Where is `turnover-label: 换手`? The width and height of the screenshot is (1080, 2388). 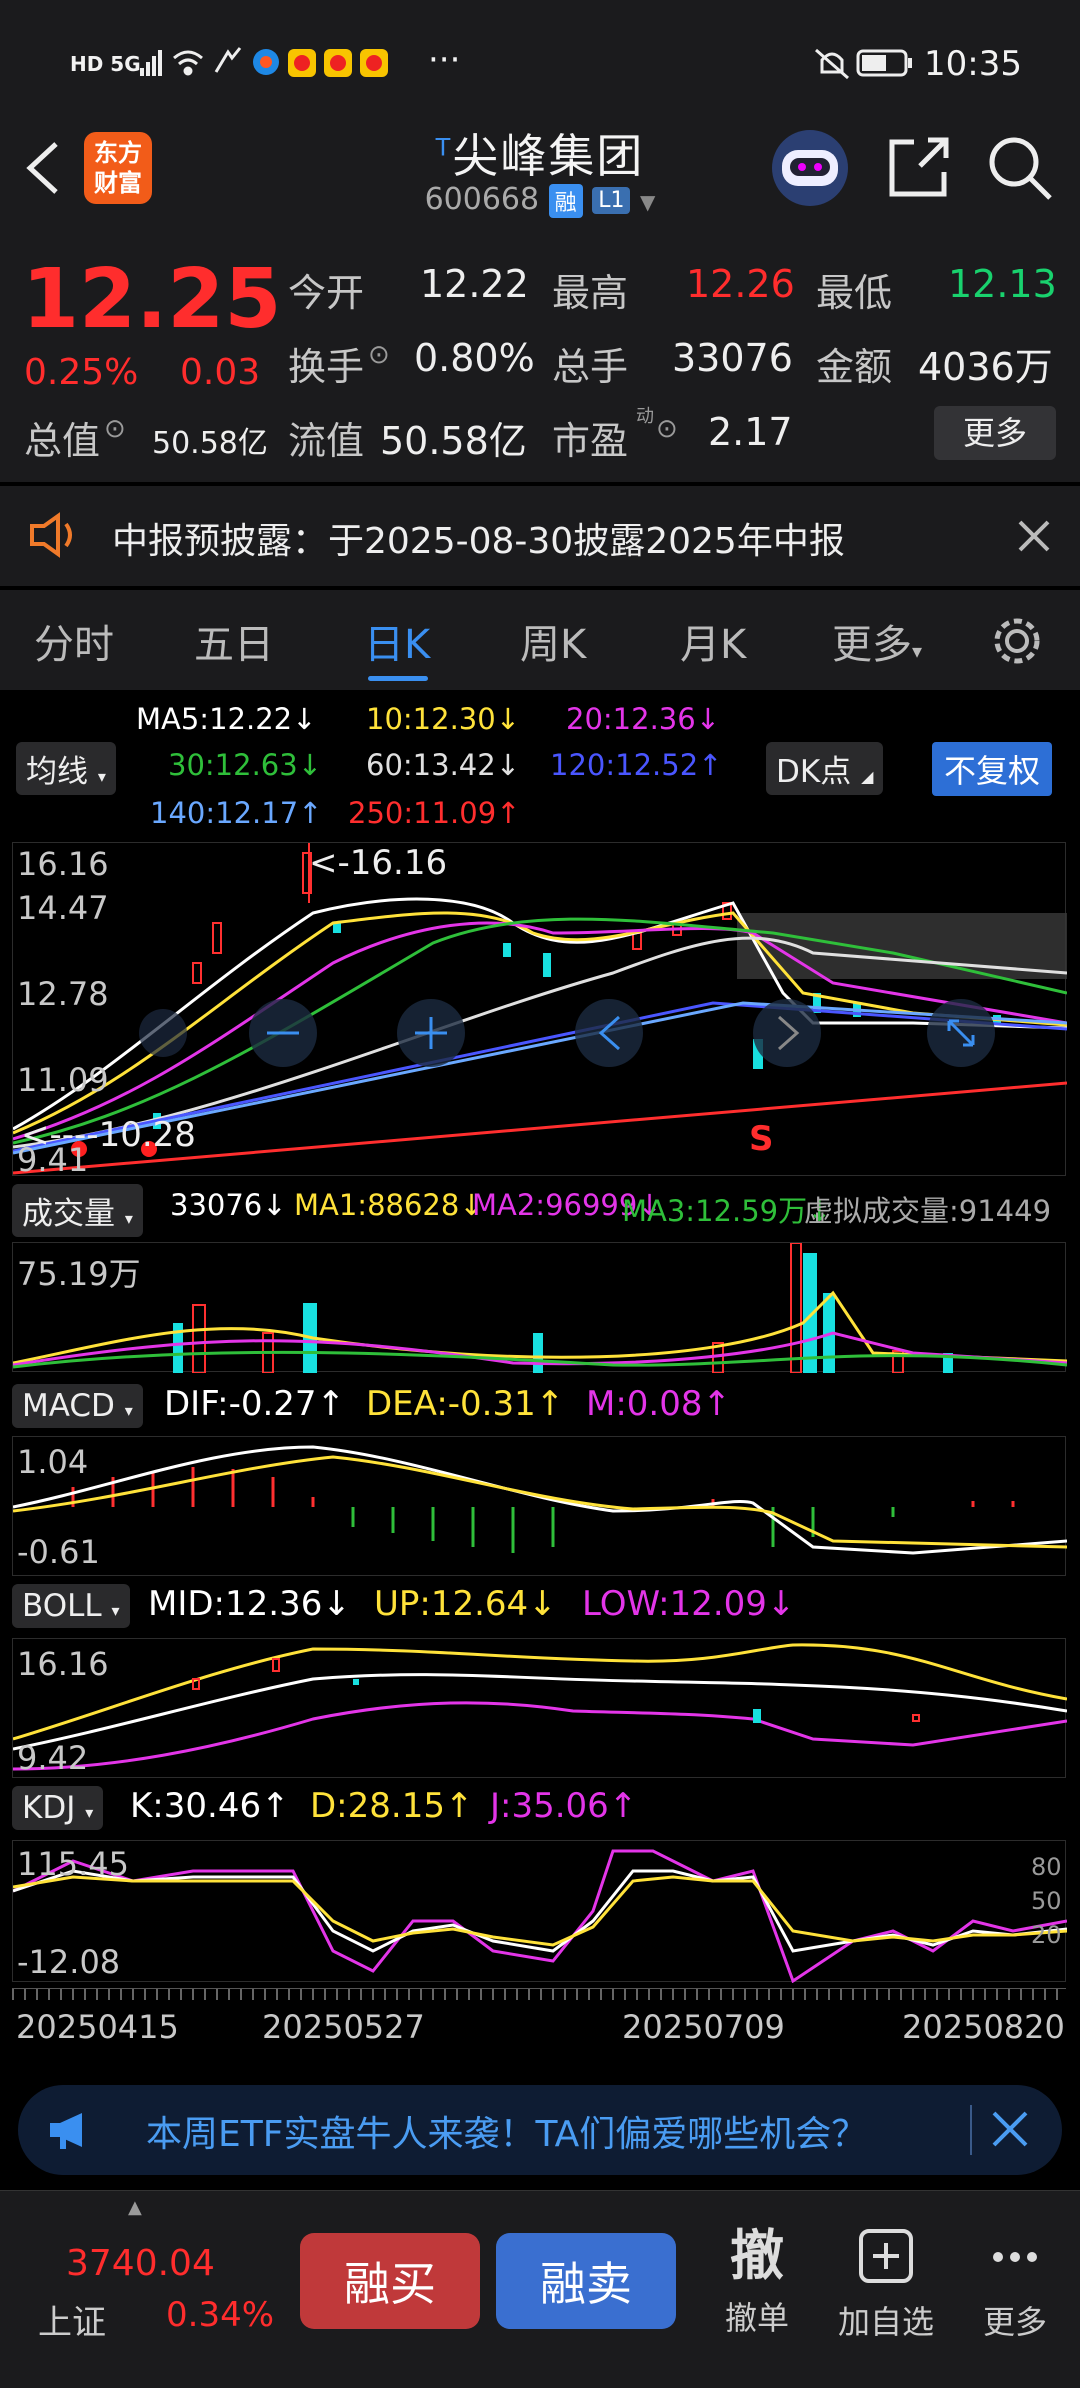
turnover-label: 换手 is located at coordinates (326, 367).